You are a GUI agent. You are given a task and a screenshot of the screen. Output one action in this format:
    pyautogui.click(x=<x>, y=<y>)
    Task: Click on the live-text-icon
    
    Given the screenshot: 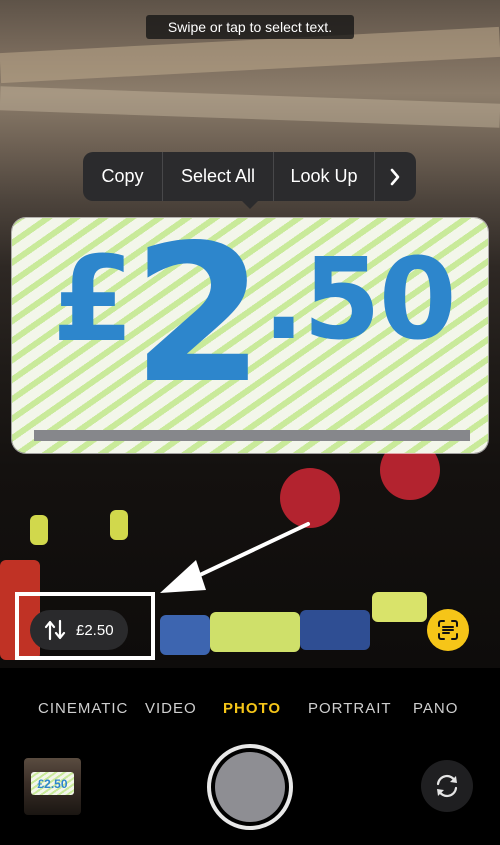 What is the action you would take?
    pyautogui.click(x=448, y=630)
    